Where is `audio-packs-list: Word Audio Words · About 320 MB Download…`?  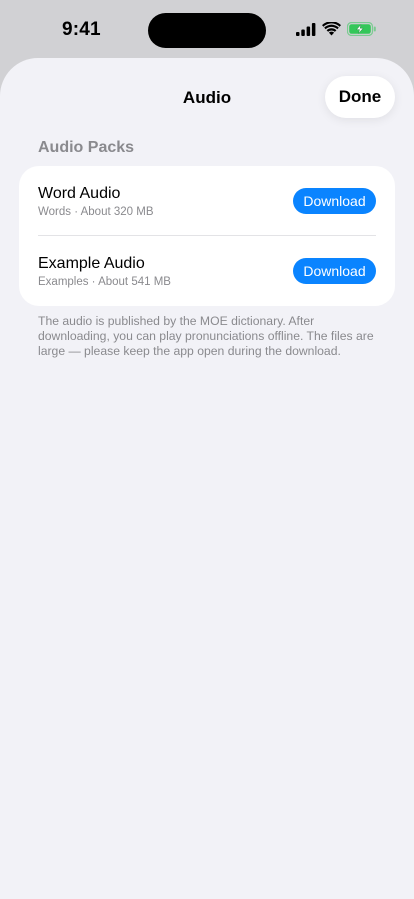 audio-packs-list: Word Audio Words · About 320 MB Download… is located at coordinates (207, 236).